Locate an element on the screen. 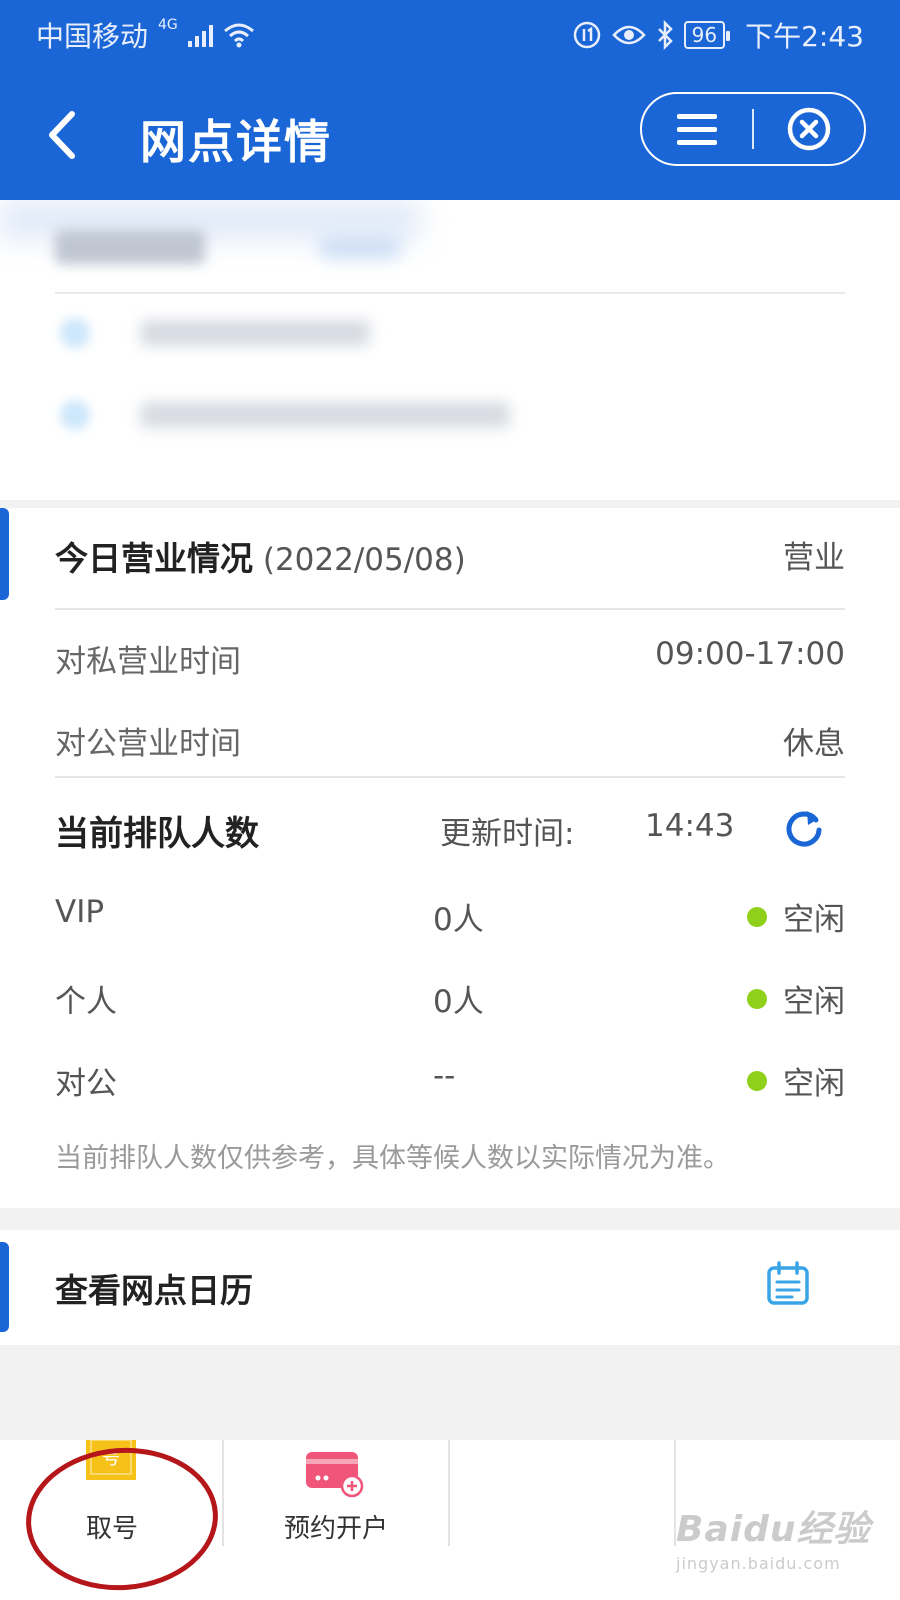 Image resolution: width=900 pixels, height=1600 pixels. business-date: (2022/05/08) is located at coordinates (364, 560).